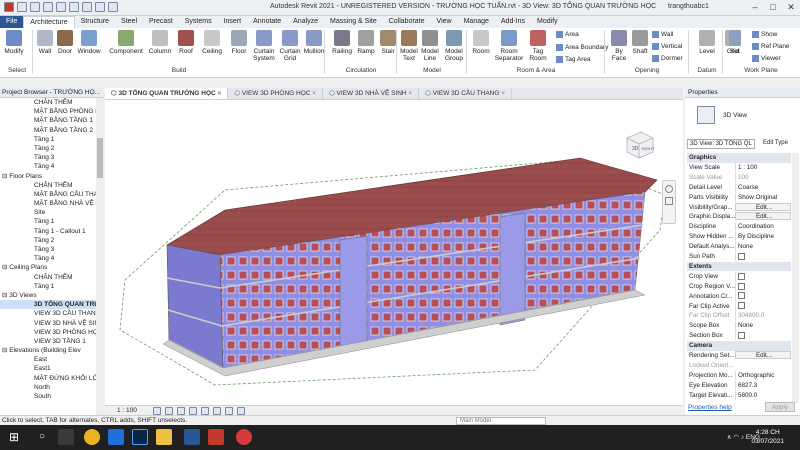 The image size is (800, 450). Describe the element at coordinates (353, 22) in the screenshot. I see `ribbon-tab-massing-site: Massing & Site` at that location.